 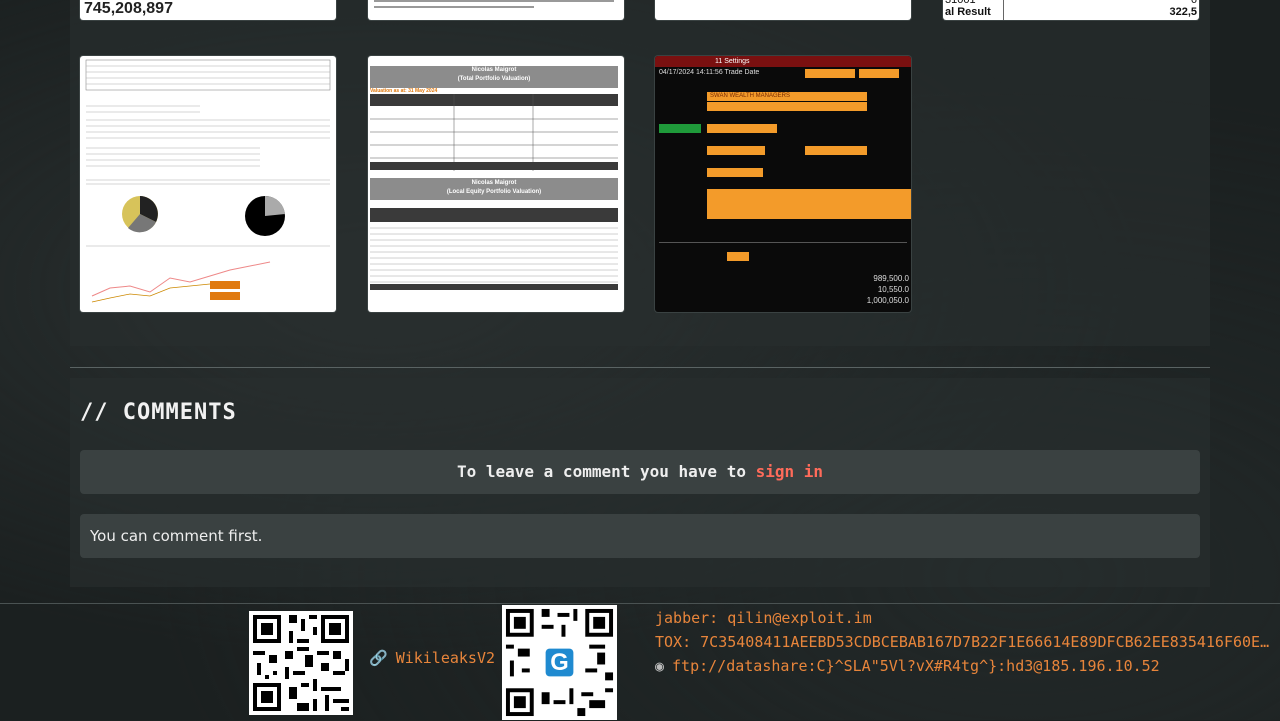 What do you see at coordinates (208, 10) in the screenshot?
I see `gallery-thumb: 745,208,897` at bounding box center [208, 10].